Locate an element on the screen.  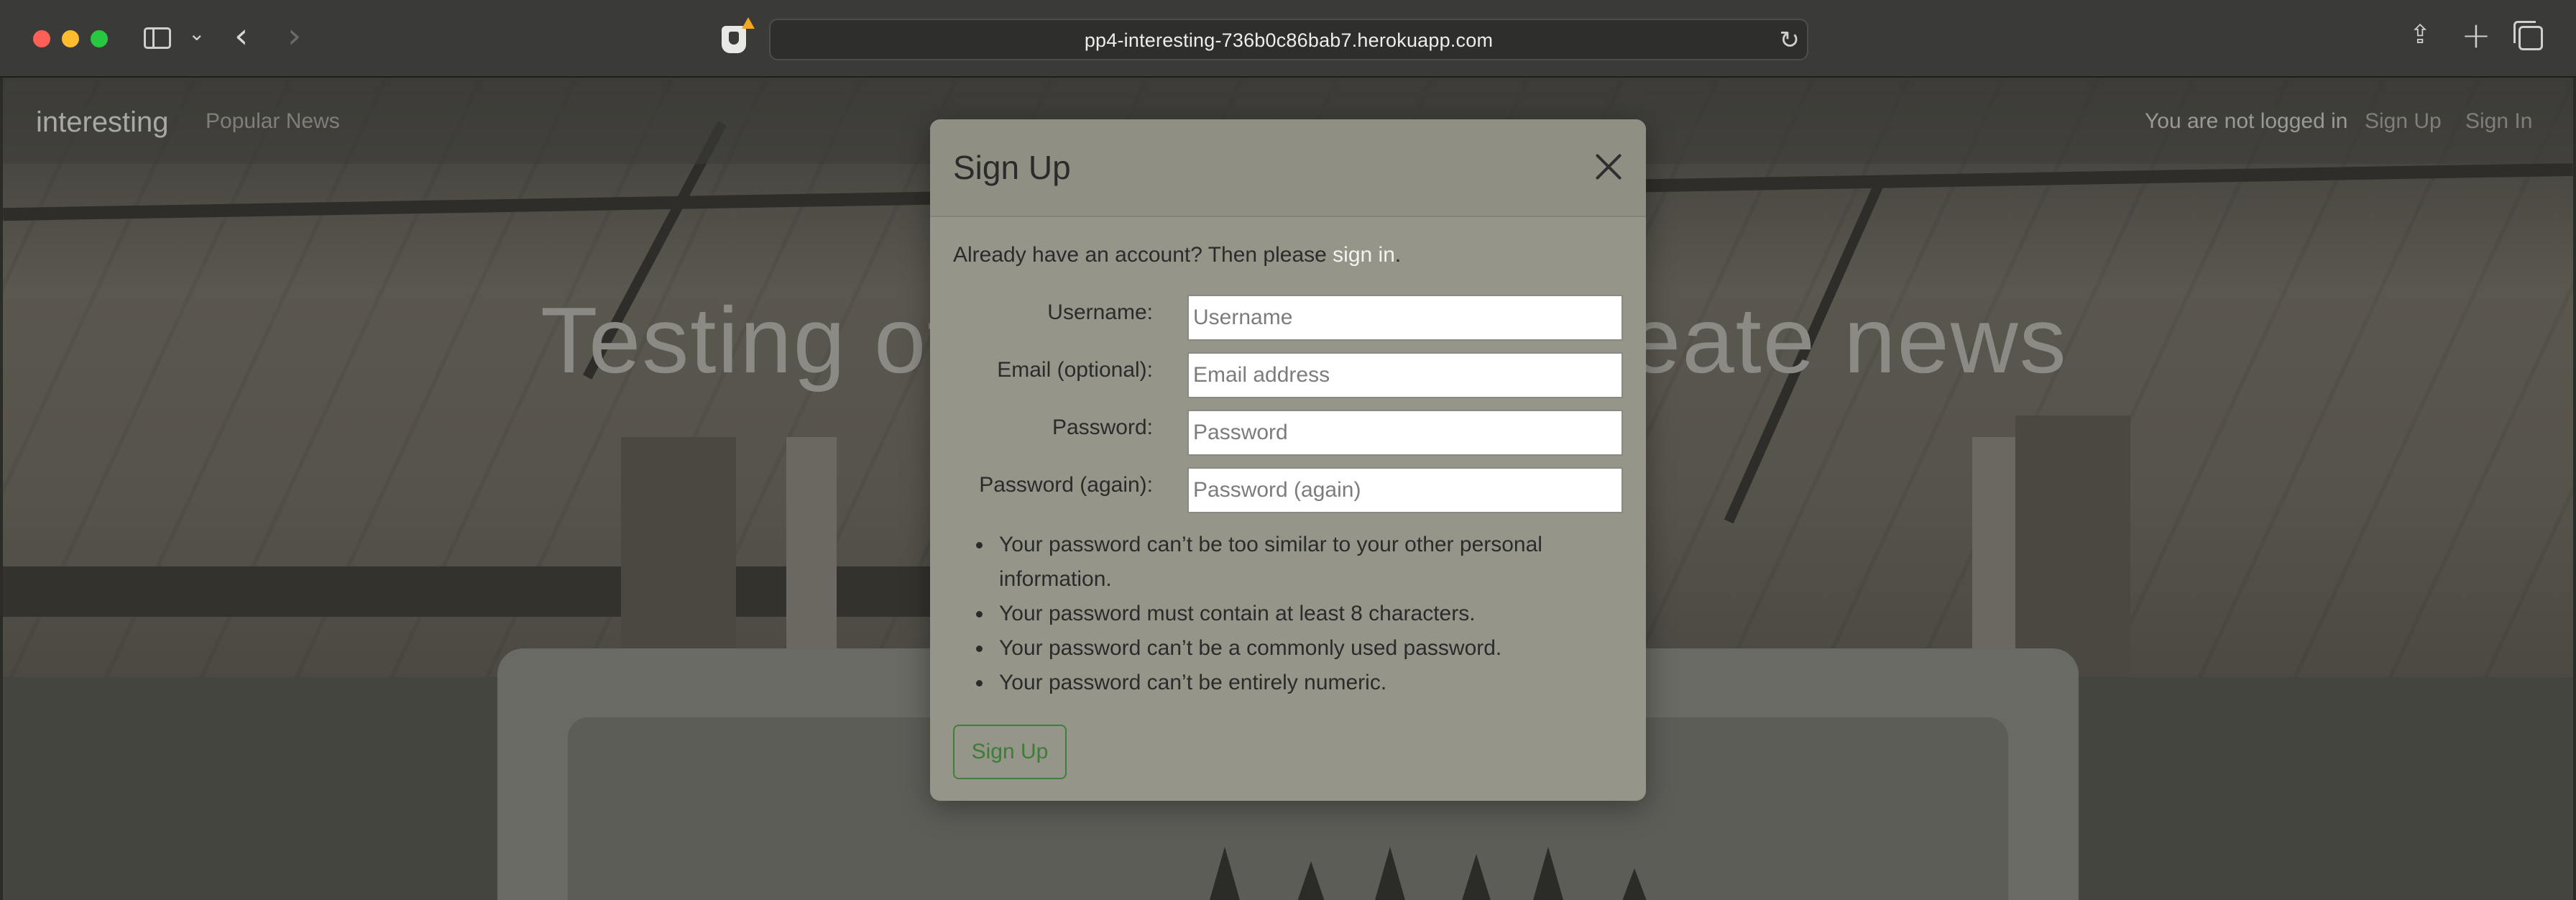
nav-sign-in: Sign In is located at coordinates (2498, 122).